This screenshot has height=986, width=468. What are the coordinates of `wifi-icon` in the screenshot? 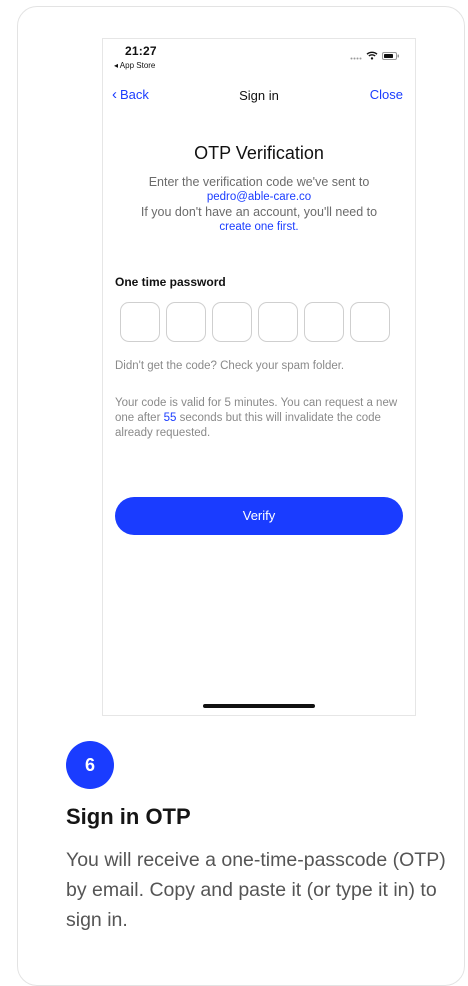 It's located at (372, 56).